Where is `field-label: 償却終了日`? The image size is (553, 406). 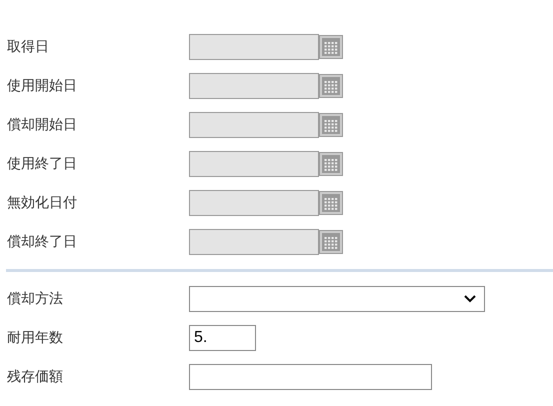
field-label: 償却終了日 is located at coordinates (42, 242).